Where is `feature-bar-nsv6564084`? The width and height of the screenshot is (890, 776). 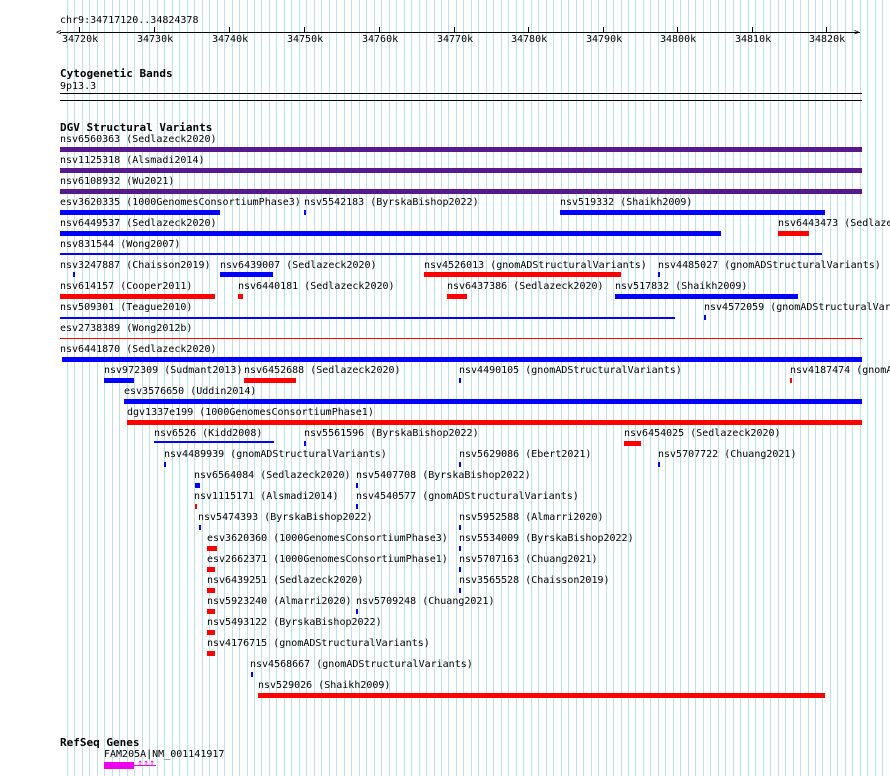 feature-bar-nsv6564084 is located at coordinates (197, 485).